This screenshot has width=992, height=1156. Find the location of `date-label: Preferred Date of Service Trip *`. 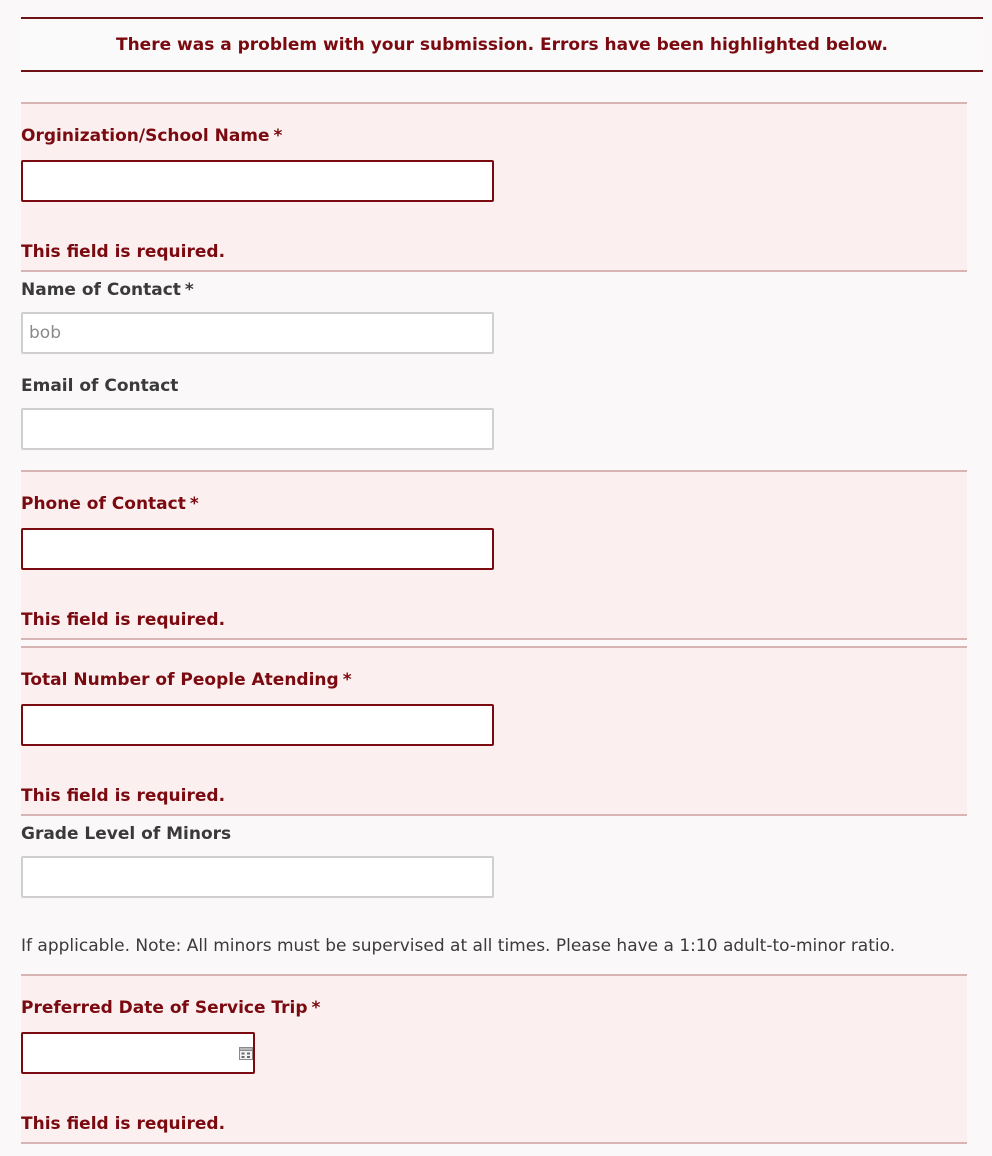

date-label: Preferred Date of Service Trip * is located at coordinates (170, 1008).